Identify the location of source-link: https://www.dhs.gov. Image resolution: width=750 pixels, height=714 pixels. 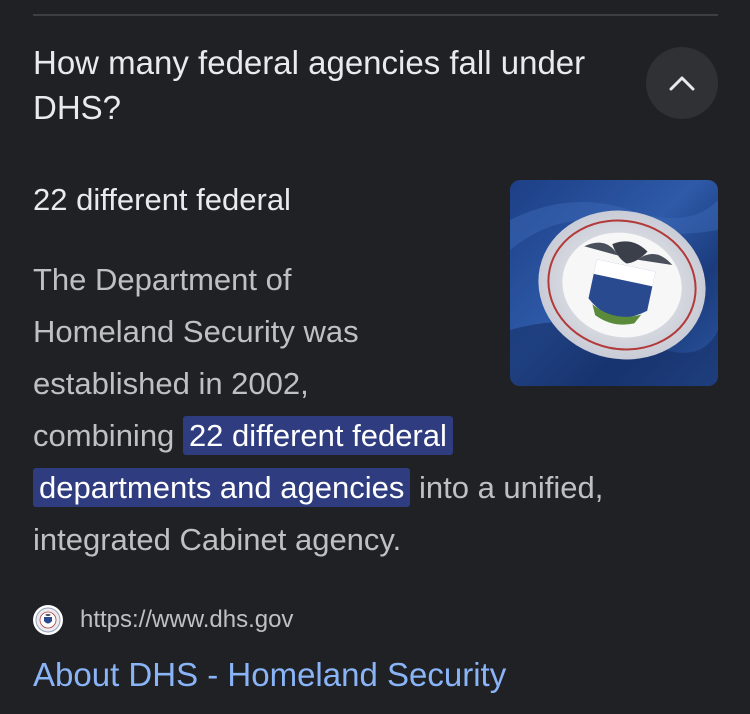
(163, 620).